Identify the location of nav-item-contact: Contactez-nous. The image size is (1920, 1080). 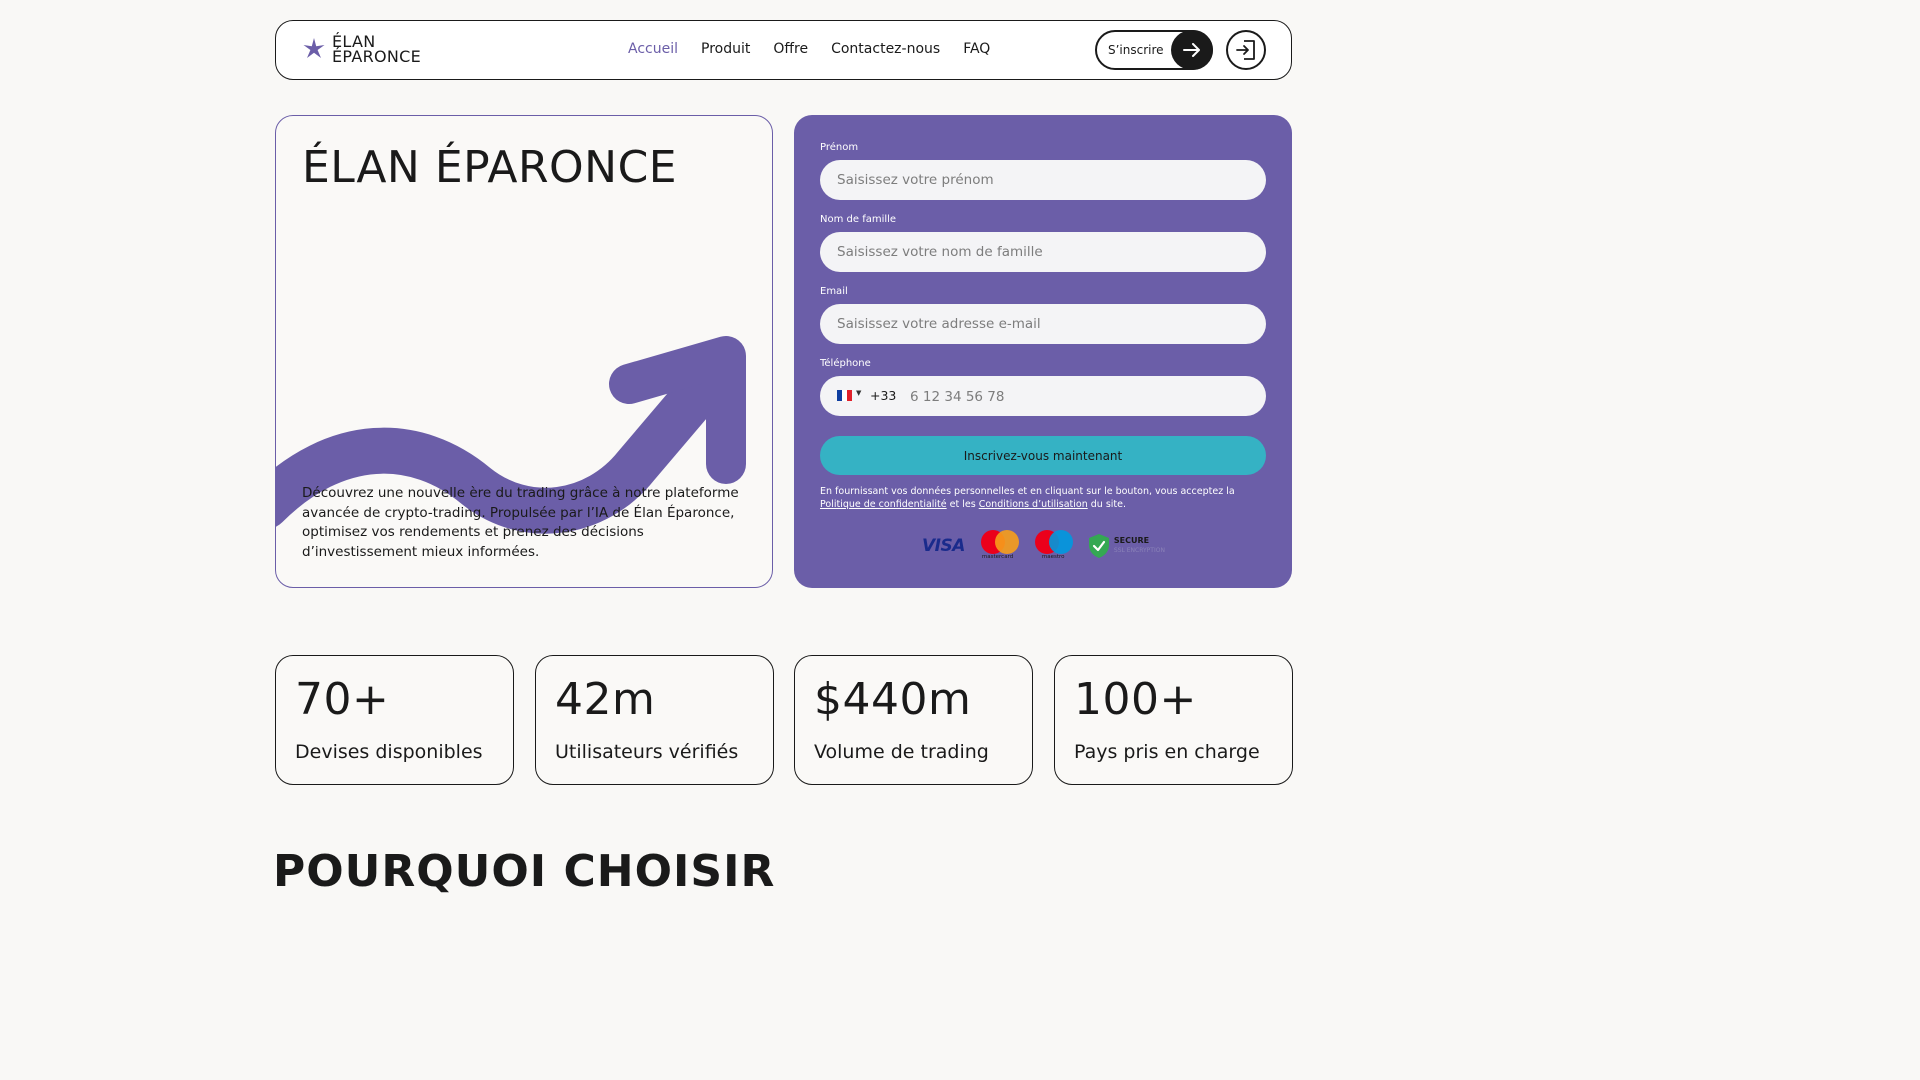
(885, 49).